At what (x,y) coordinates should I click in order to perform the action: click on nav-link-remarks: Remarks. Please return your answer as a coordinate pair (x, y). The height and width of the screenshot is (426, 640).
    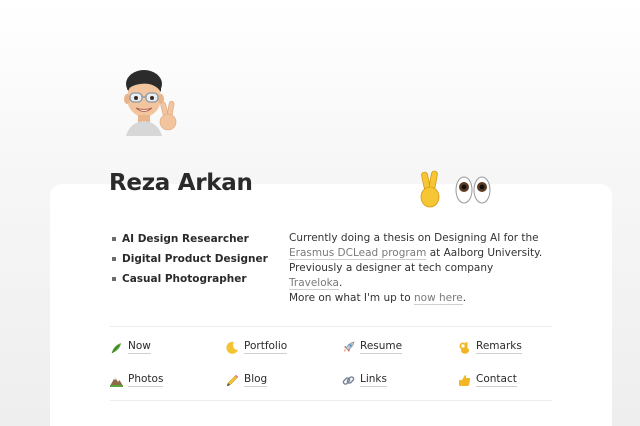
    Looking at the image, I should click on (490, 347).